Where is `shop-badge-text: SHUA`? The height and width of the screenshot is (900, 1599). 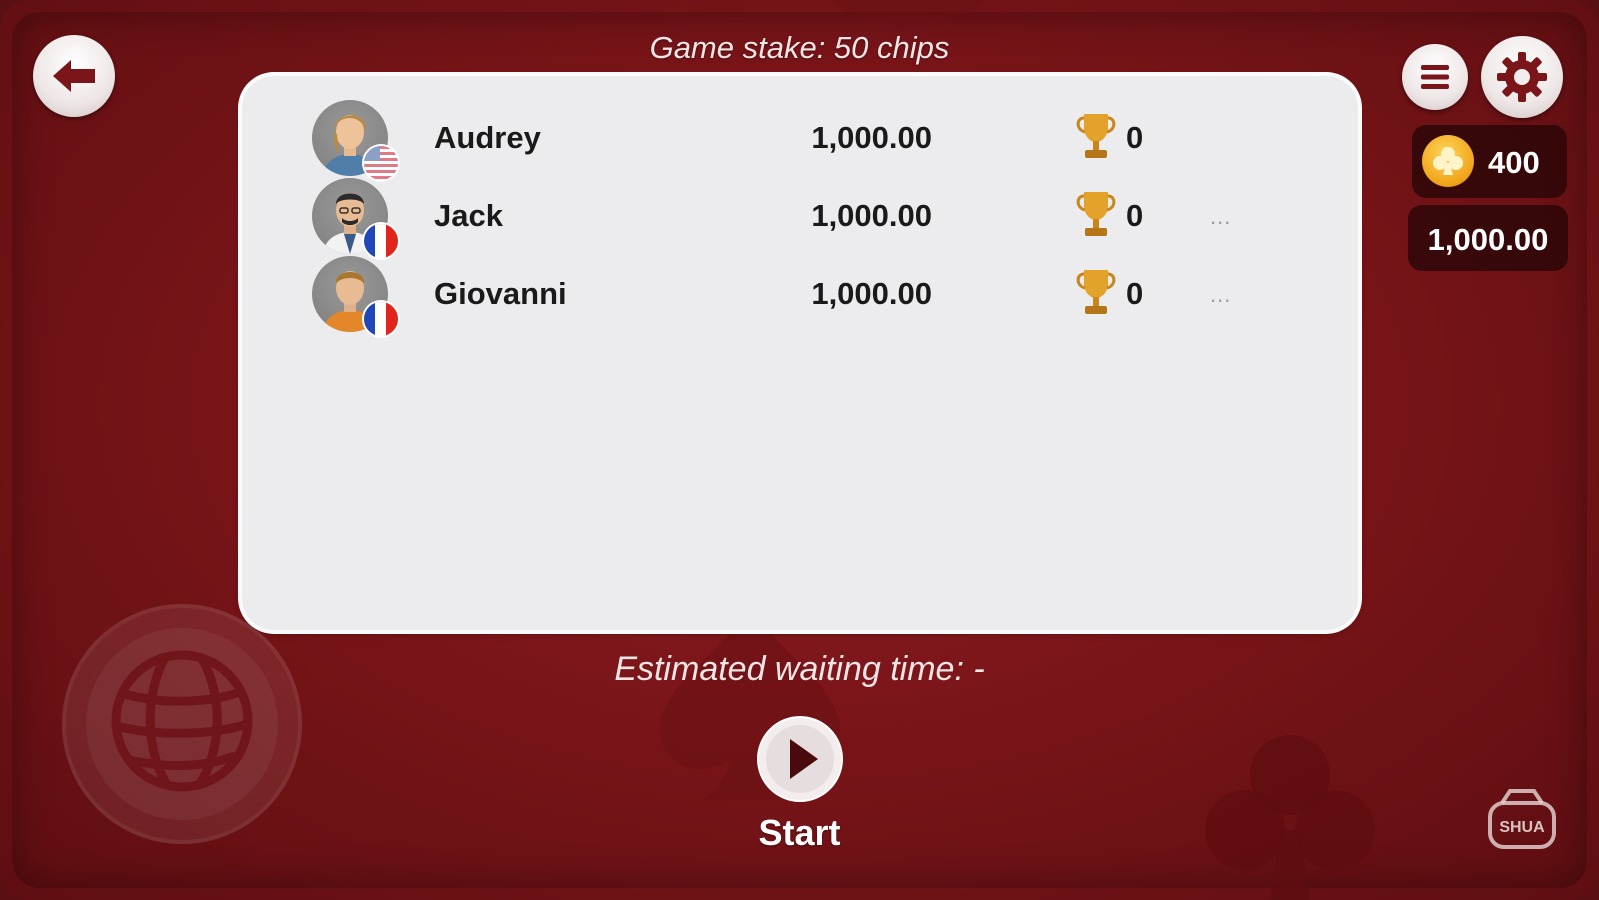
shop-badge-text: SHUA is located at coordinates (1522, 827).